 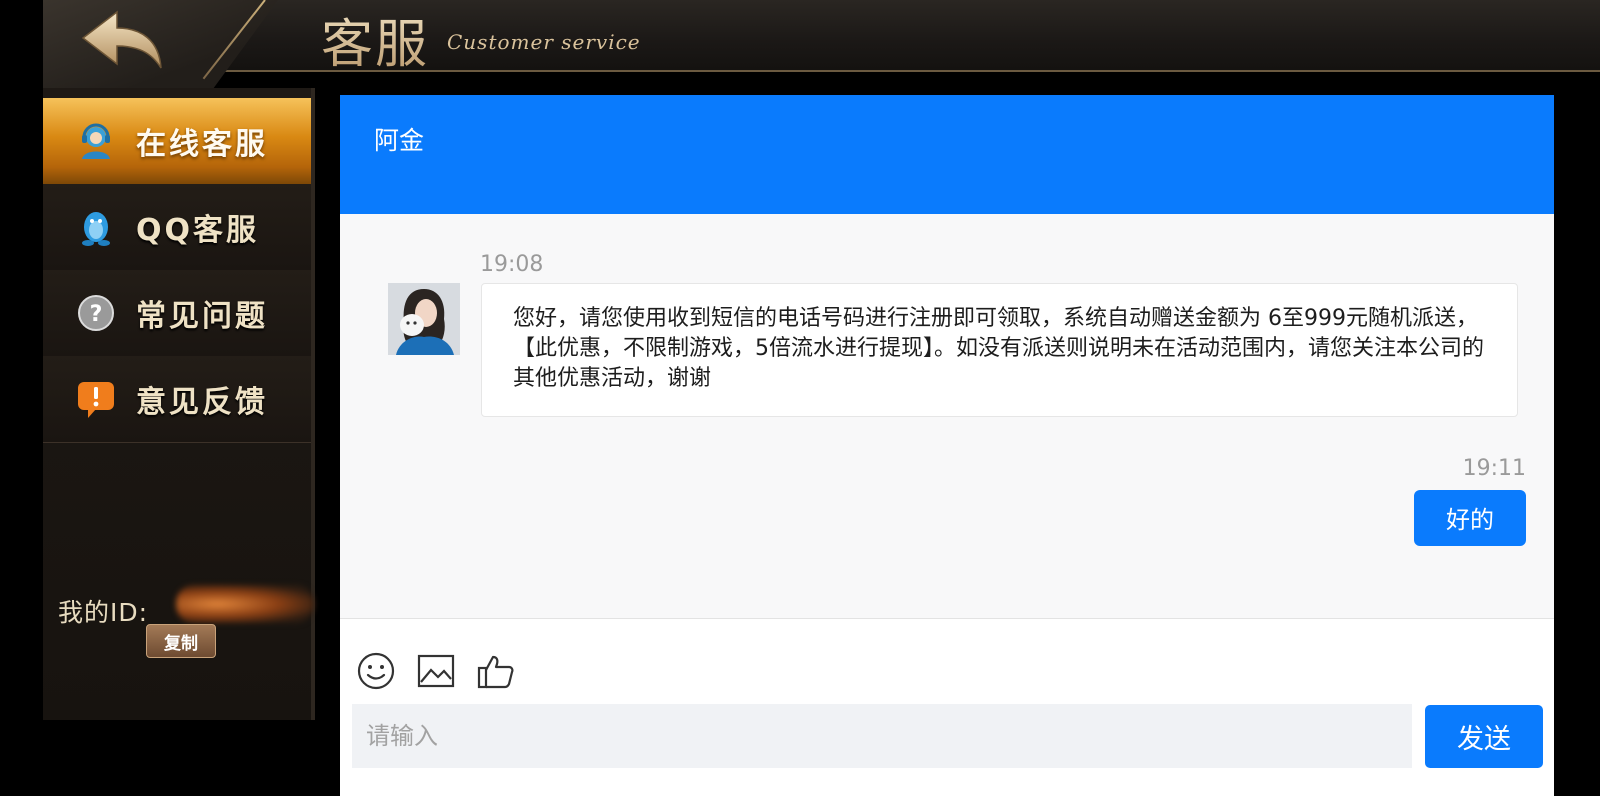 I want to click on emoji-icon, so click(x=376, y=671).